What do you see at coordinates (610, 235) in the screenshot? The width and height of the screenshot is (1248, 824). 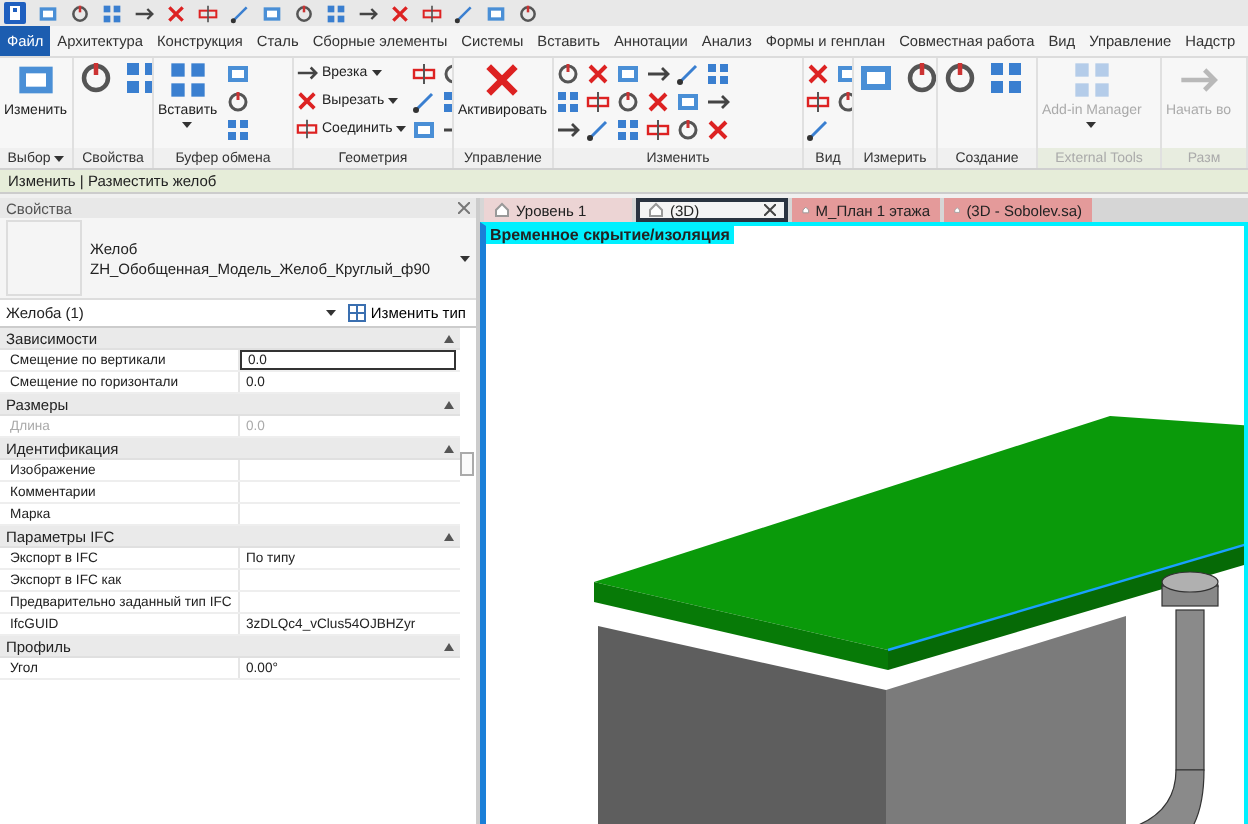 I see `view-banner: Временное скрытие/изоляция` at bounding box center [610, 235].